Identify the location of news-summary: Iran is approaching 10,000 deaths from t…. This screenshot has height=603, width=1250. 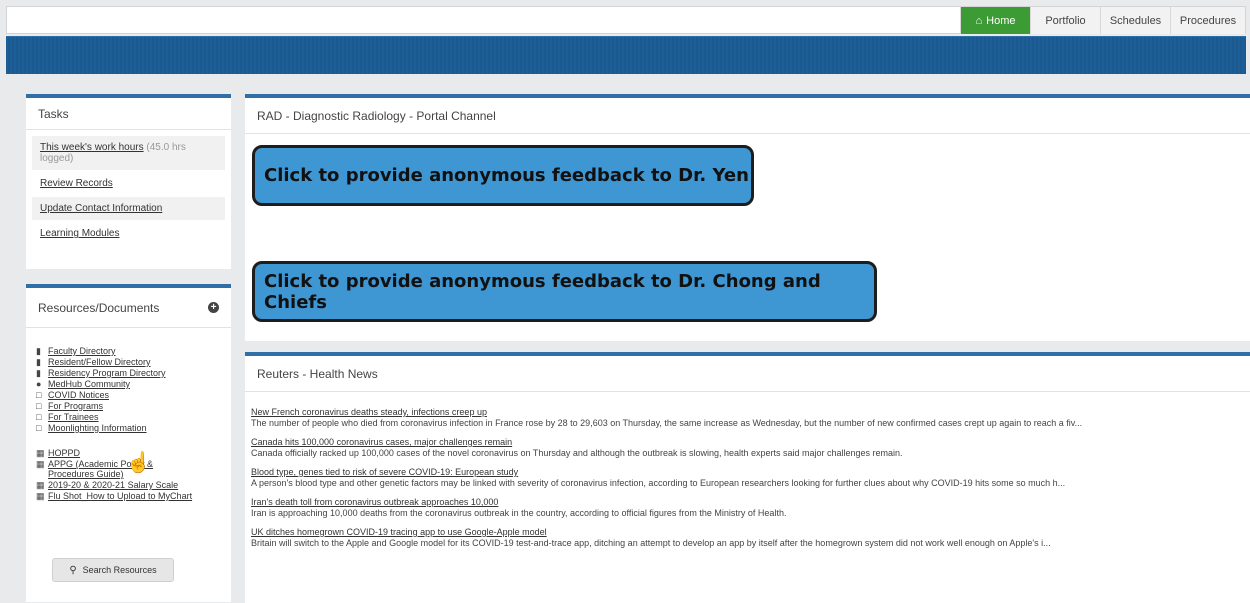
(519, 513).